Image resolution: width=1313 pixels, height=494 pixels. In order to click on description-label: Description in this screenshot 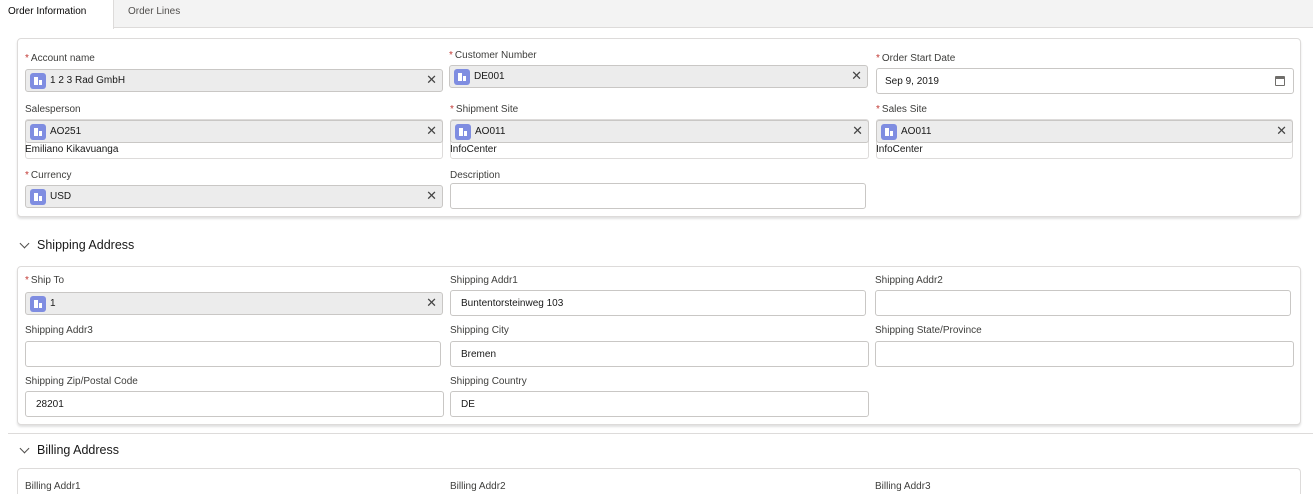, I will do `click(475, 175)`.